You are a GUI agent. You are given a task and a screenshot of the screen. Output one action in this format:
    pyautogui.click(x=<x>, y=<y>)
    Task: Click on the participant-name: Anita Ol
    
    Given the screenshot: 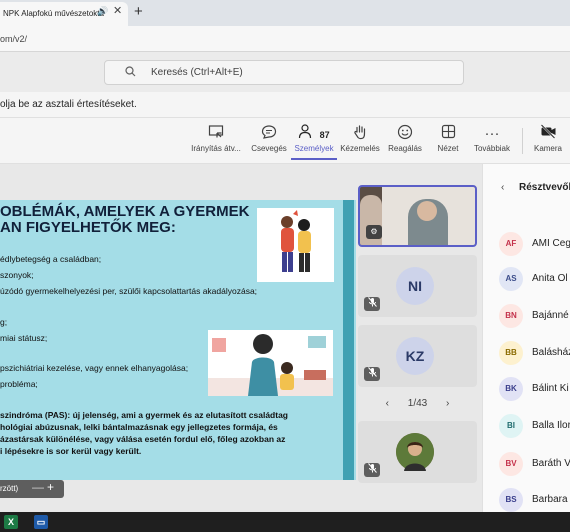 What is the action you would take?
    pyautogui.click(x=550, y=278)
    